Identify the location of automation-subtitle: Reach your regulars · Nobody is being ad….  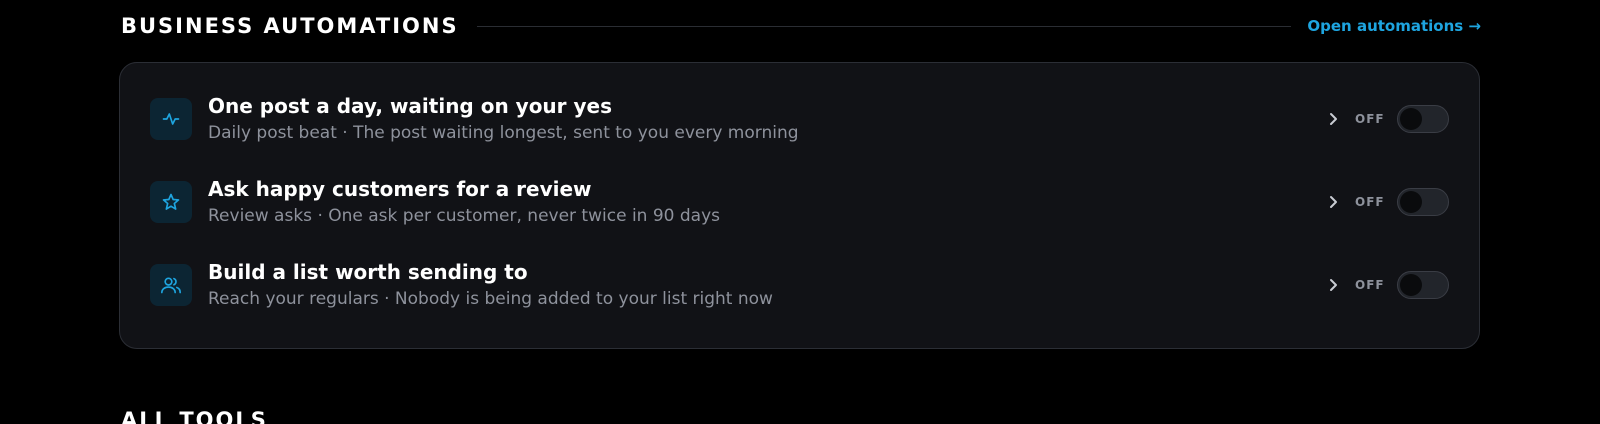
(490, 299).